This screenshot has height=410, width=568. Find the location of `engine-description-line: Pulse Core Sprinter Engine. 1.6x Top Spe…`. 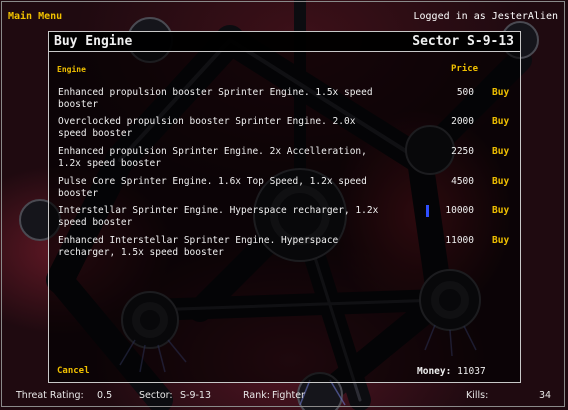

engine-description-line: Pulse Core Sprinter Engine. 1.6x Top Spe… is located at coordinates (212, 181).